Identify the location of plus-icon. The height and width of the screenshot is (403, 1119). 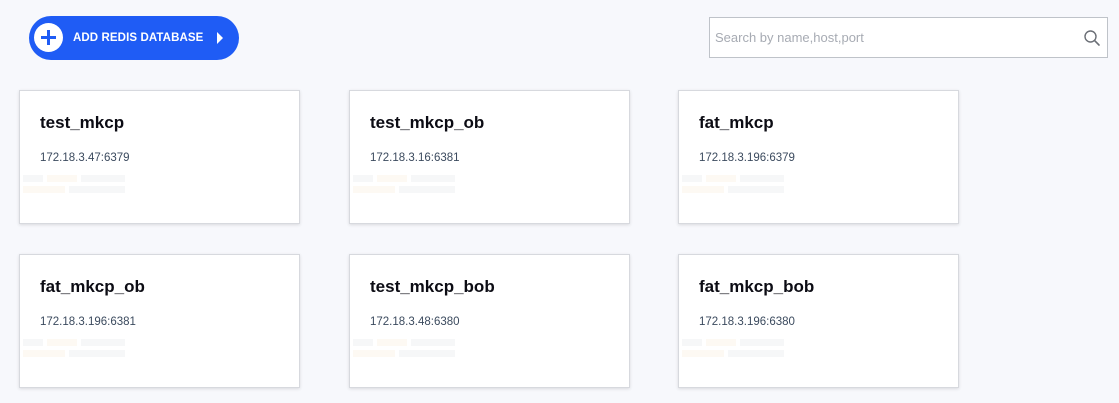
(48, 37).